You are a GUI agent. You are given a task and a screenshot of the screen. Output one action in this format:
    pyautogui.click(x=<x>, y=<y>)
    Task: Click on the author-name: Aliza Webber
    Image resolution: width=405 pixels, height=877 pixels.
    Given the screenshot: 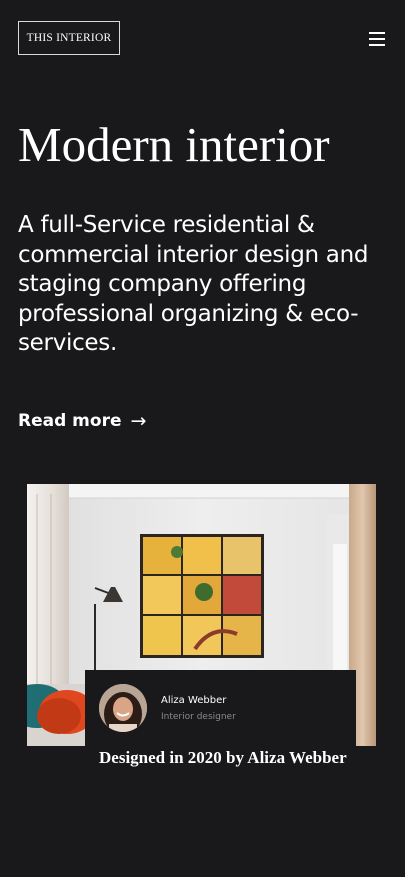 What is the action you would take?
    pyautogui.click(x=194, y=700)
    